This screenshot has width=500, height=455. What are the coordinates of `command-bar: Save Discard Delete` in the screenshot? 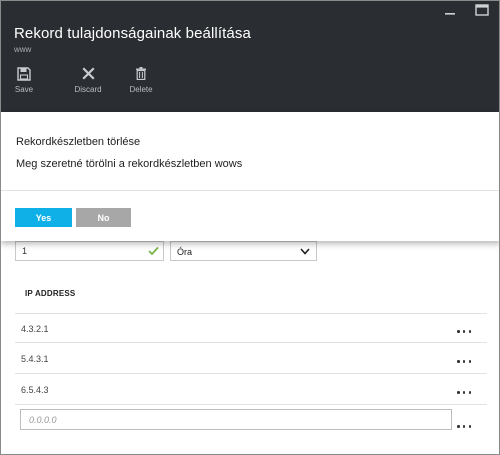 It's located at (91, 79).